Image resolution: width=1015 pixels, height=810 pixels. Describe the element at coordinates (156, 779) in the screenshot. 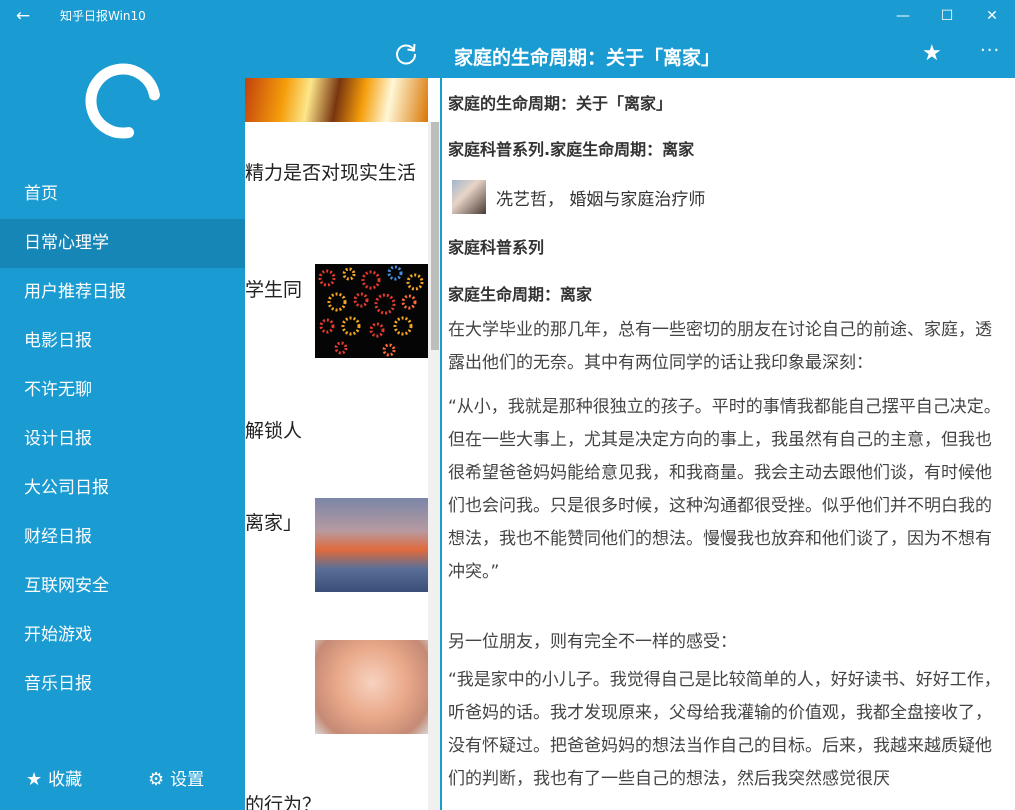

I see `gear-icon: ⚙` at that location.